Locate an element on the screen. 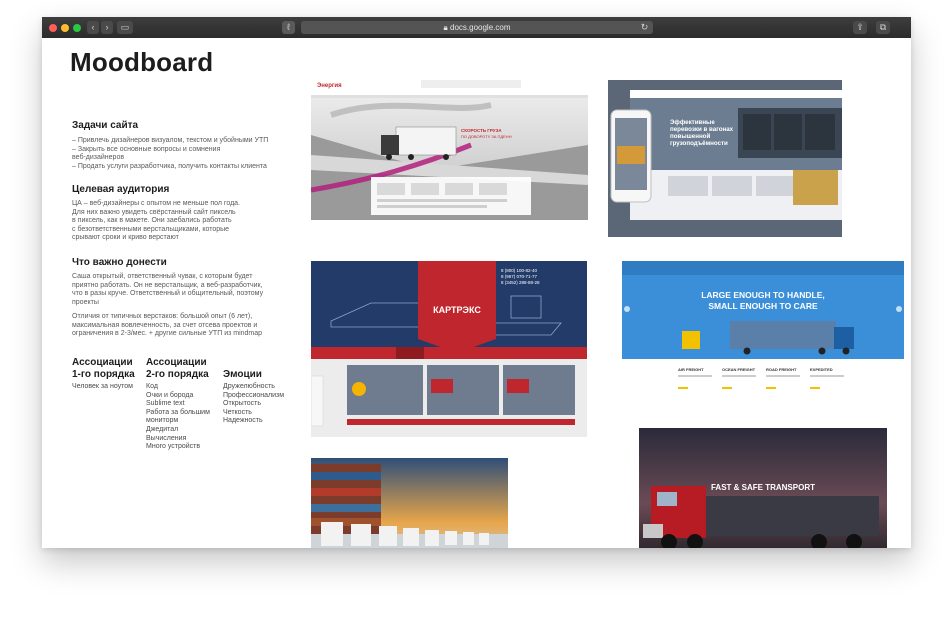 The height and width of the screenshot is (625, 952). lock-icon: 🔒︎ is located at coordinates (445, 27).